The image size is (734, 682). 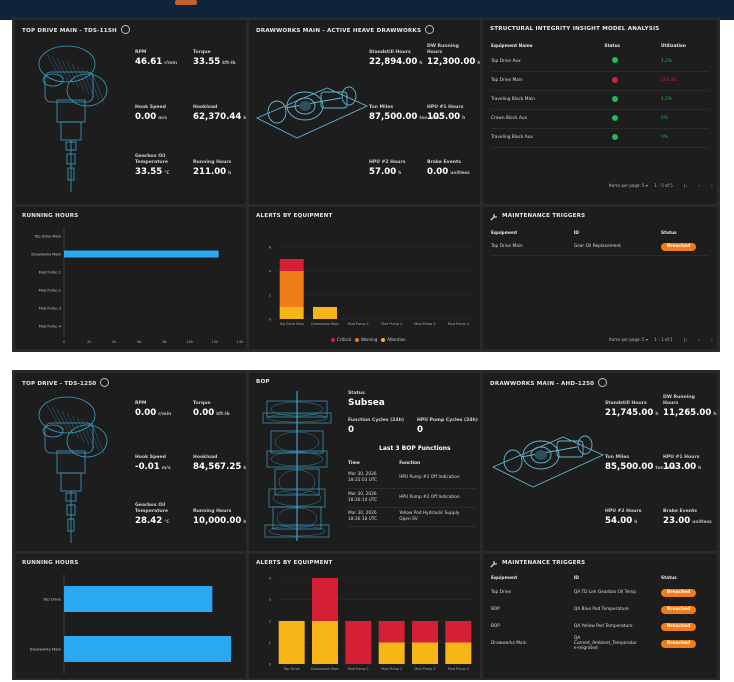 I want to click on table-cell: 0%, so click(x=685, y=119).